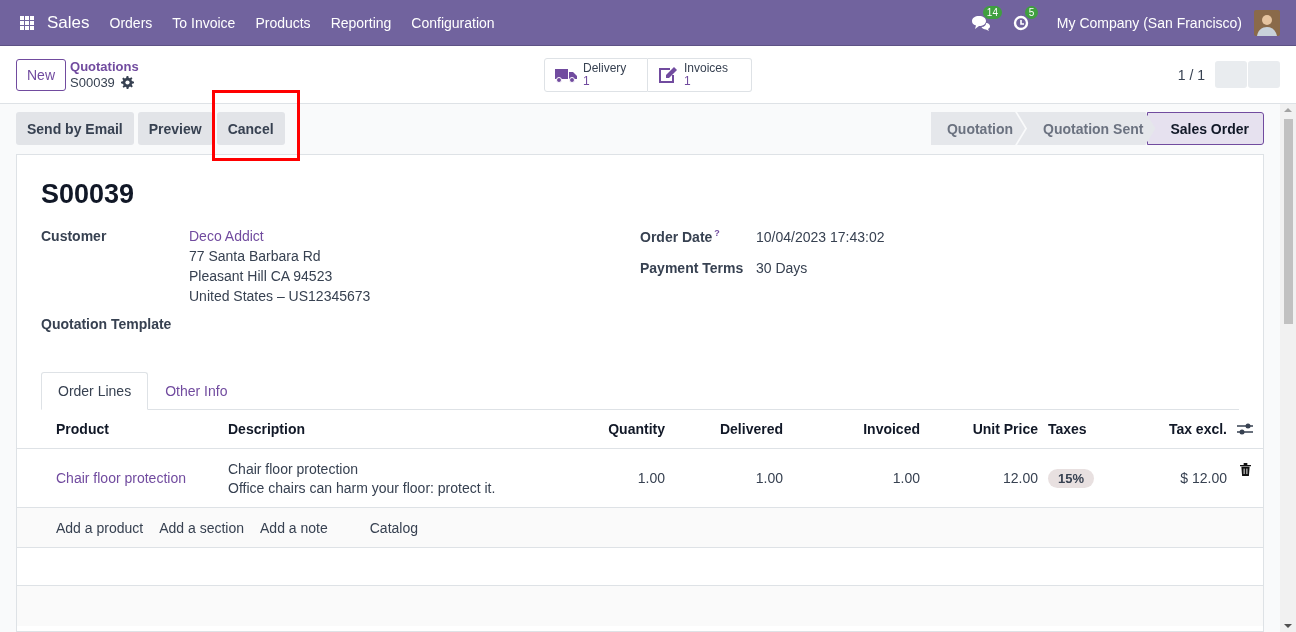 The width and height of the screenshot is (1296, 632). Describe the element at coordinates (1071, 478) in the screenshot. I see `tax-tag: 15%` at that location.